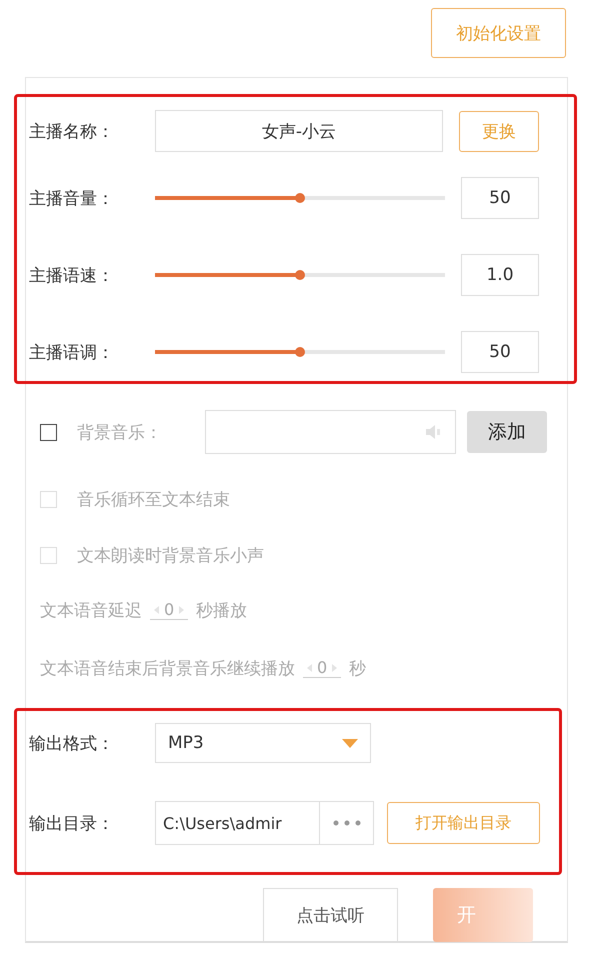 Image resolution: width=596 pixels, height=953 pixels. I want to click on option-label: 音乐循环至文本结束, so click(153, 499).